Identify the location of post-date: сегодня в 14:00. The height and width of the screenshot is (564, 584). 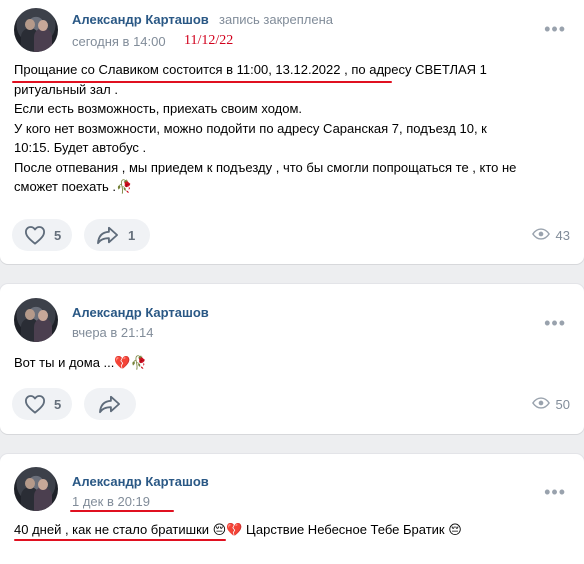
(119, 41).